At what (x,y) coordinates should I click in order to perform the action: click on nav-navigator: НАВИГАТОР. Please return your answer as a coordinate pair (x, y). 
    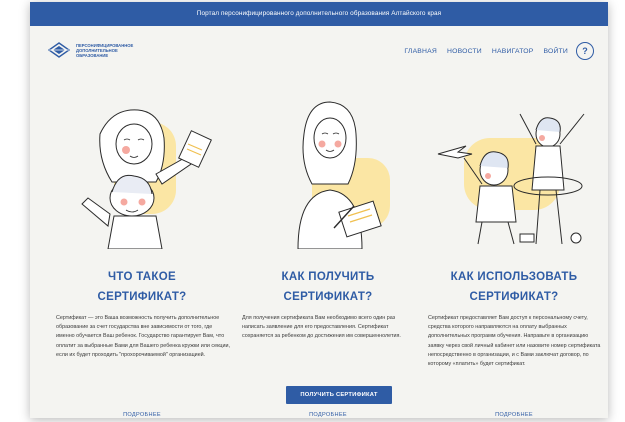
    Looking at the image, I should click on (513, 51).